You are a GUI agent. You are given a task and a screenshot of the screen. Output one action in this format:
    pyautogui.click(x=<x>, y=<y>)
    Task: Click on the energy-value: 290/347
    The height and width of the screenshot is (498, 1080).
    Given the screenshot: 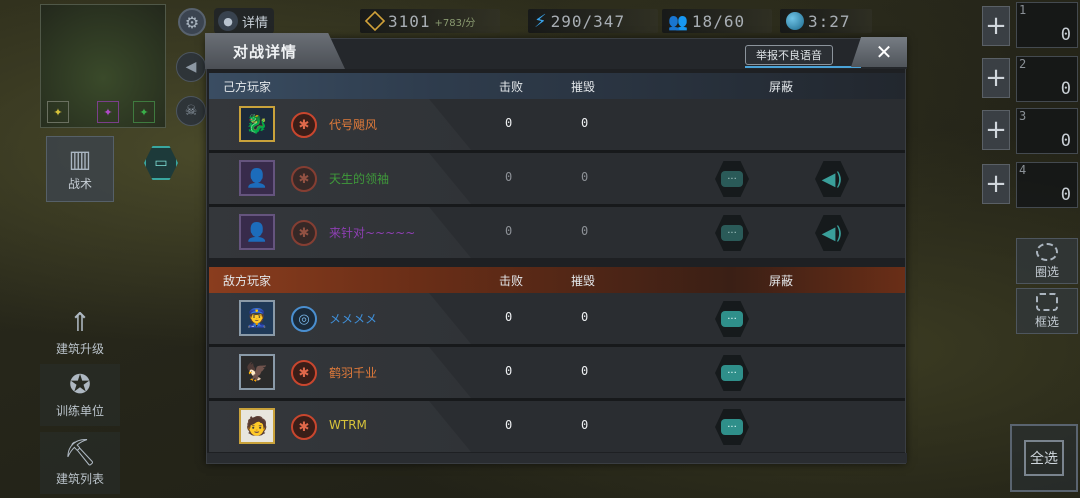 What is the action you would take?
    pyautogui.click(x=588, y=21)
    